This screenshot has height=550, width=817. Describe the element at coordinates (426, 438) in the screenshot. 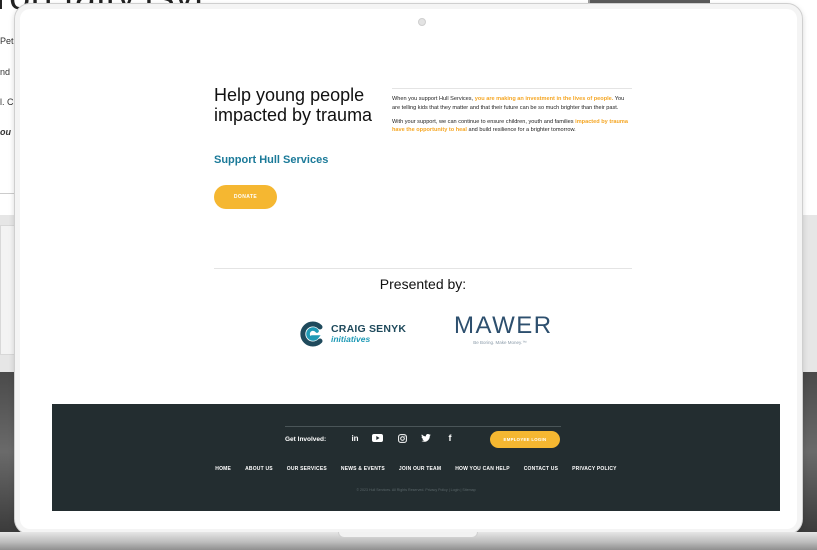

I see `twitter-icon` at that location.